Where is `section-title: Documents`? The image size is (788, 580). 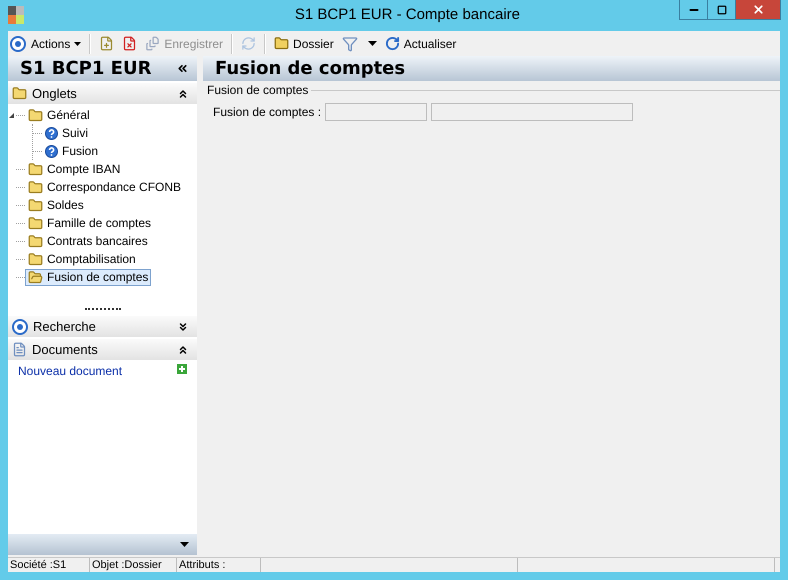 section-title: Documents is located at coordinates (65, 349).